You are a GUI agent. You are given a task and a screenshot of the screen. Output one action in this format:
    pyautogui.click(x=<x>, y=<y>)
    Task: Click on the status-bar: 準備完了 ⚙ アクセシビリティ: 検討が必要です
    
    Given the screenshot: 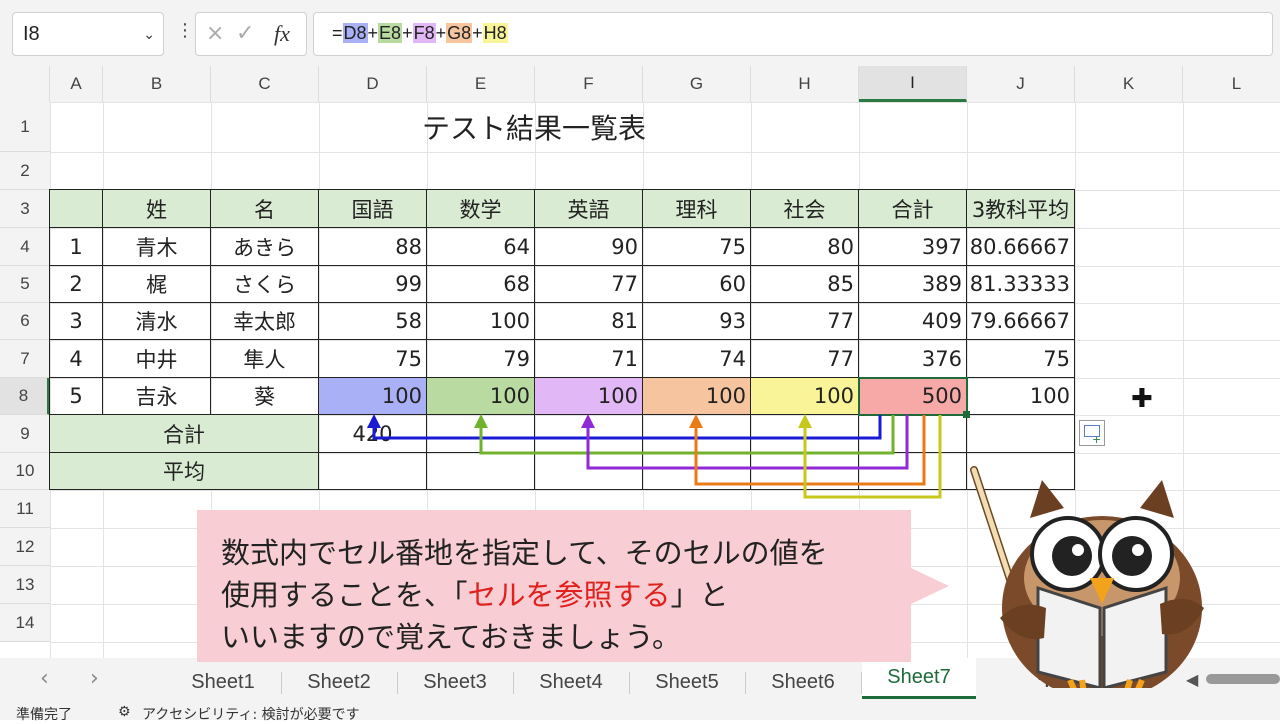 What is the action you would take?
    pyautogui.click(x=640, y=712)
    